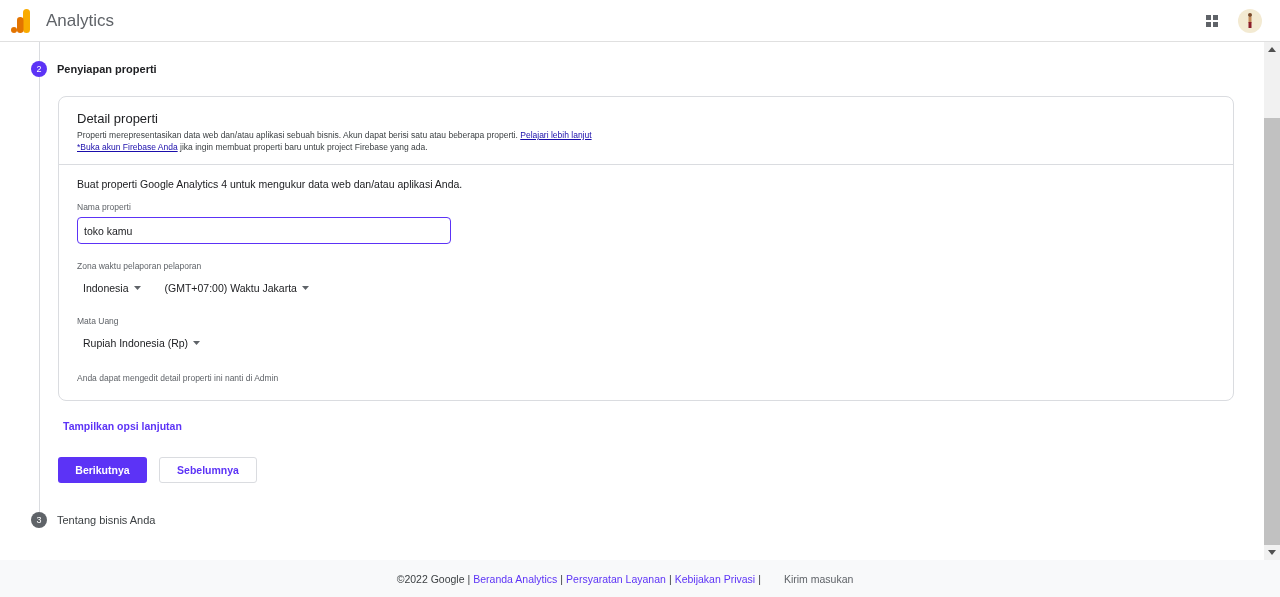 This screenshot has width=1280, height=597. What do you see at coordinates (122, 426) in the screenshot?
I see `advanced-options-link: Tampilkan opsi lanjutan` at bounding box center [122, 426].